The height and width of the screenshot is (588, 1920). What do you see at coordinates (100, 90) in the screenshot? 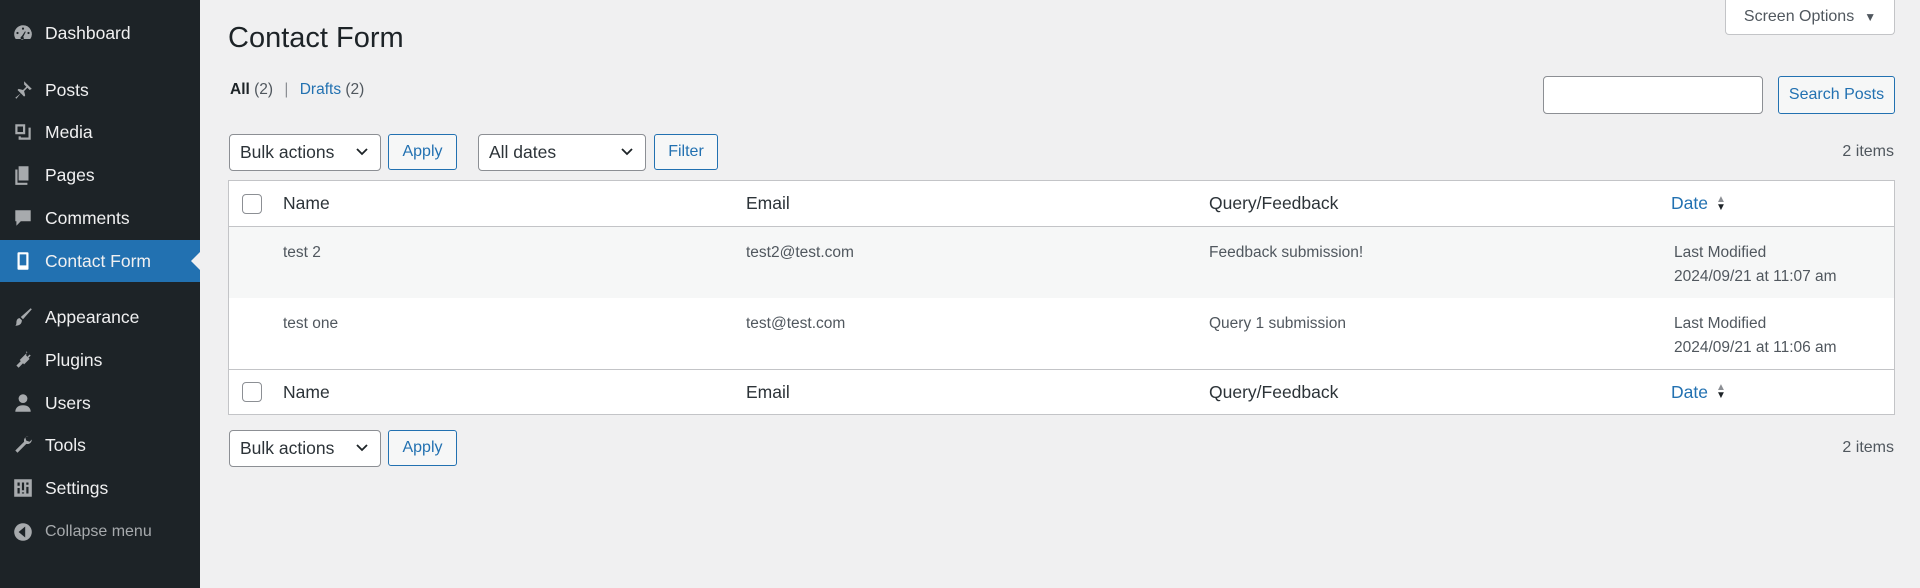
I see `sidebar-item-posts: Posts` at bounding box center [100, 90].